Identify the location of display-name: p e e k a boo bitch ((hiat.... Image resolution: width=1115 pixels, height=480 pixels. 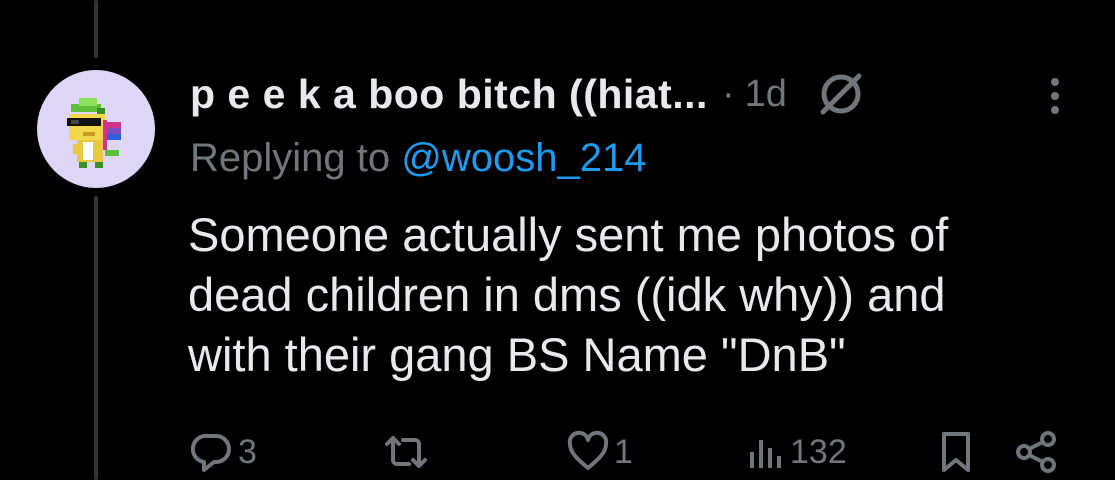
(449, 94).